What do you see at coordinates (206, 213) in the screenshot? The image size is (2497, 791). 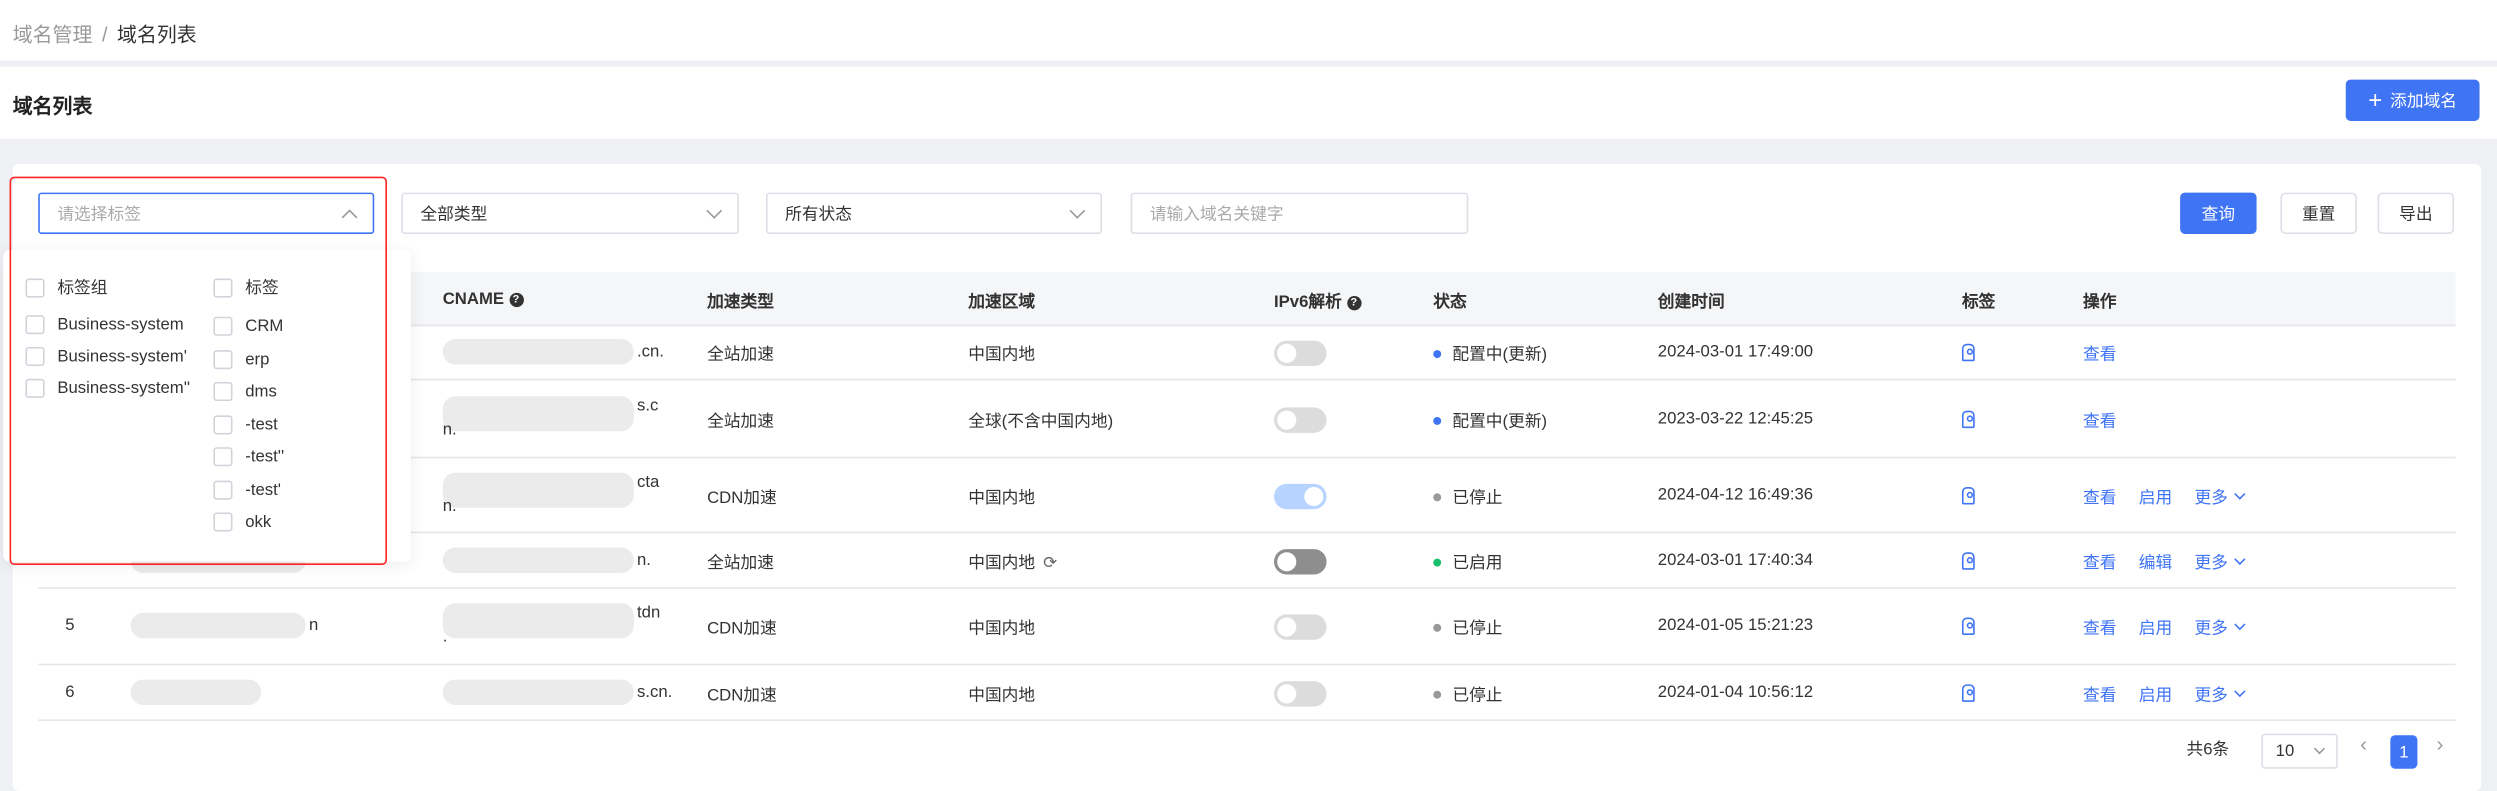 I see `tag-select: 请选择标签` at bounding box center [206, 213].